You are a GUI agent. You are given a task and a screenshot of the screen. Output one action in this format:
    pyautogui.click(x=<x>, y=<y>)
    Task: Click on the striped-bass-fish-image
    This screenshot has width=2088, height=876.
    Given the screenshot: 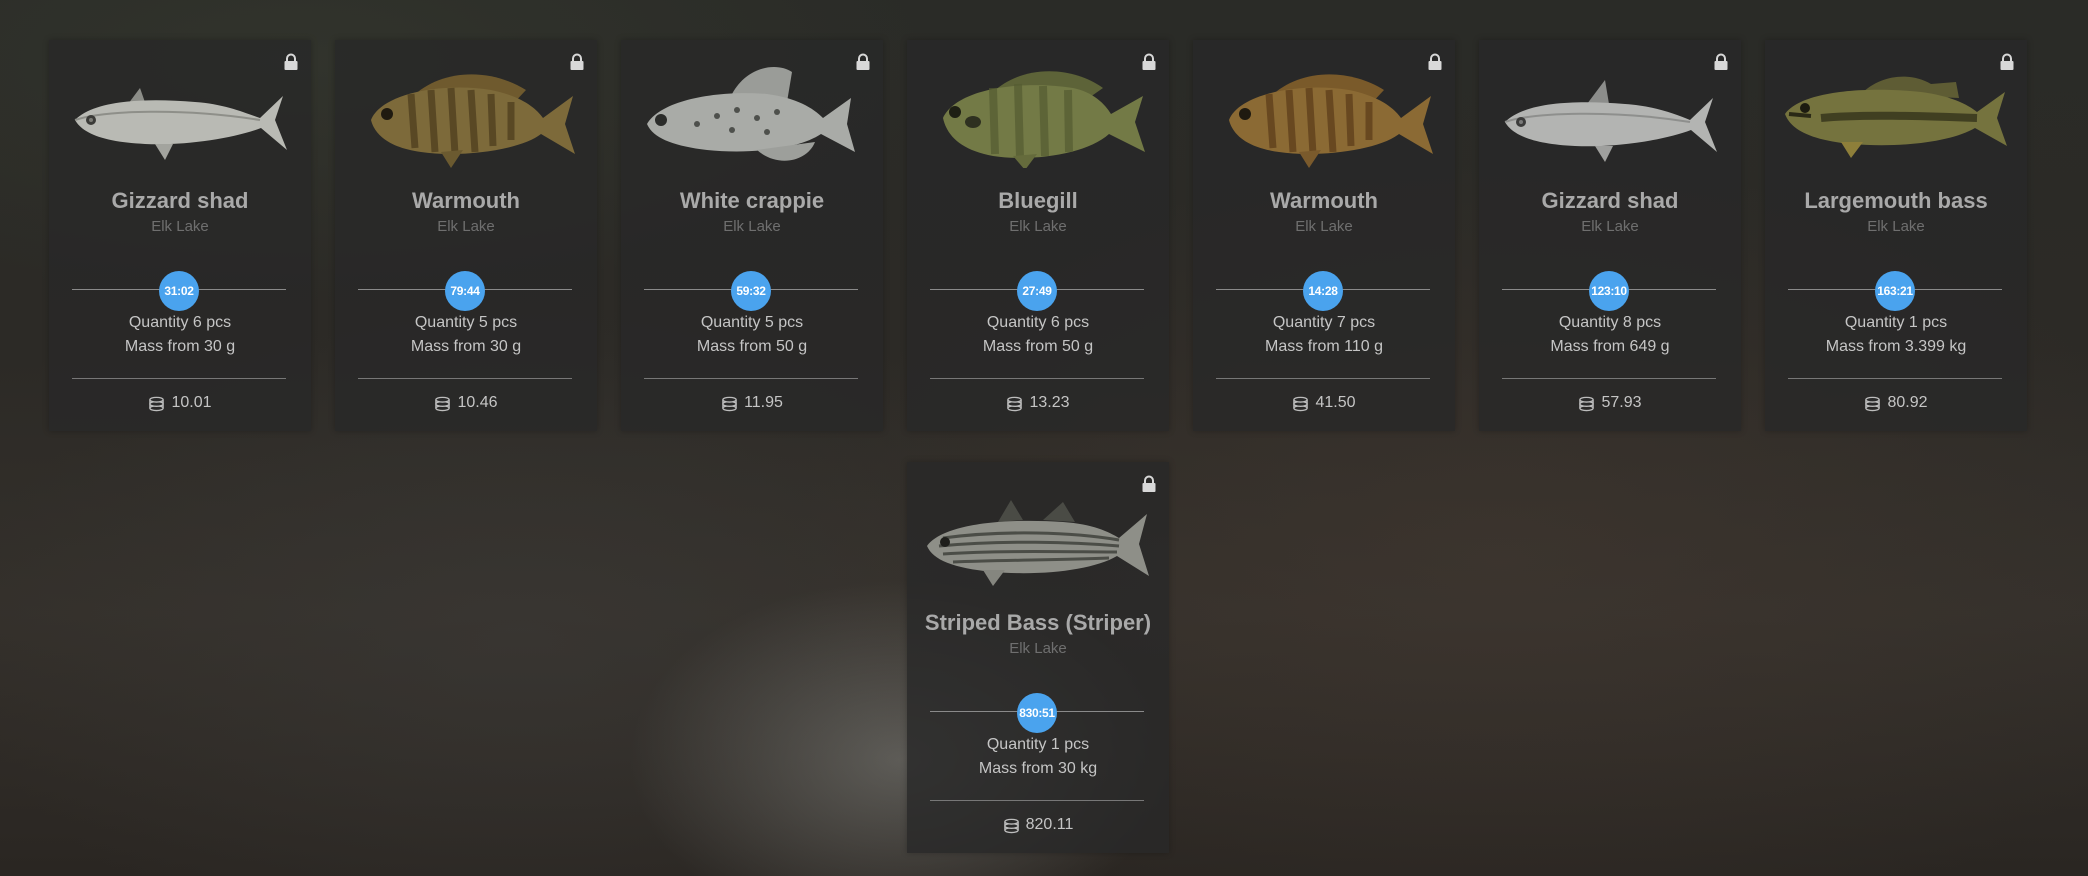 What is the action you would take?
    pyautogui.click(x=1038, y=543)
    